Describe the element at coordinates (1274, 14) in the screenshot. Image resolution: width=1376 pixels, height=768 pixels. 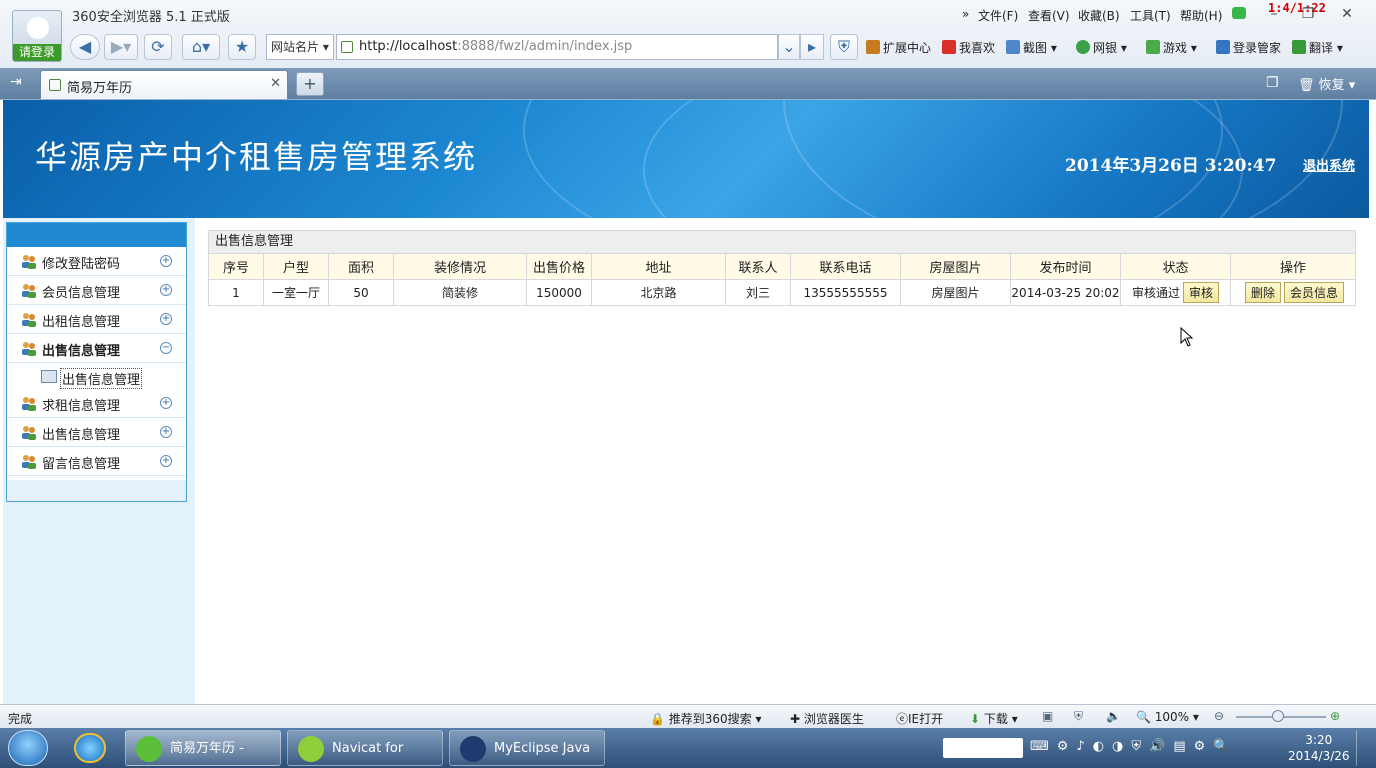
I see `minimize-icon: –` at that location.